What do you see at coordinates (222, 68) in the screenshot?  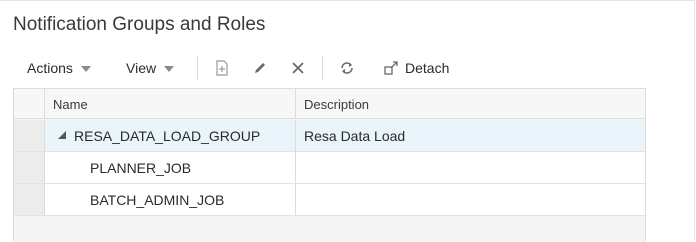 I see `add-icon` at bounding box center [222, 68].